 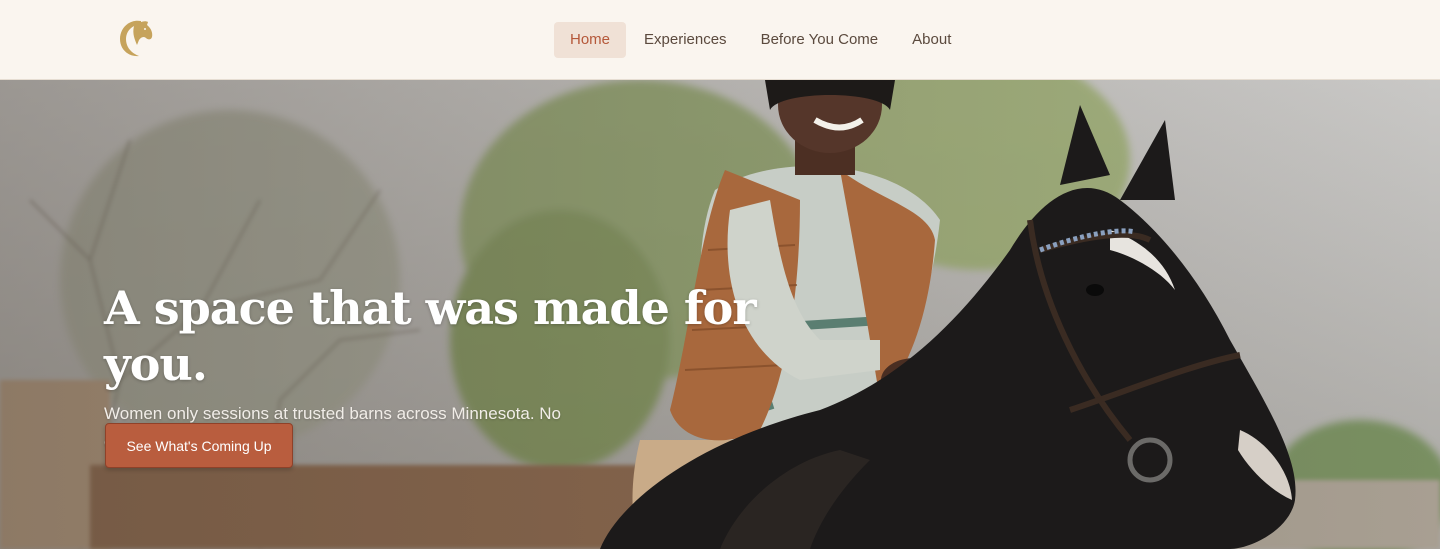 What do you see at coordinates (590, 40) in the screenshot?
I see `nav-home: Home` at bounding box center [590, 40].